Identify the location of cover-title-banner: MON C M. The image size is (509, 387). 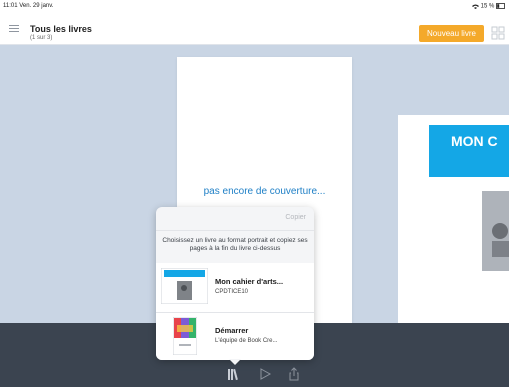
(469, 151).